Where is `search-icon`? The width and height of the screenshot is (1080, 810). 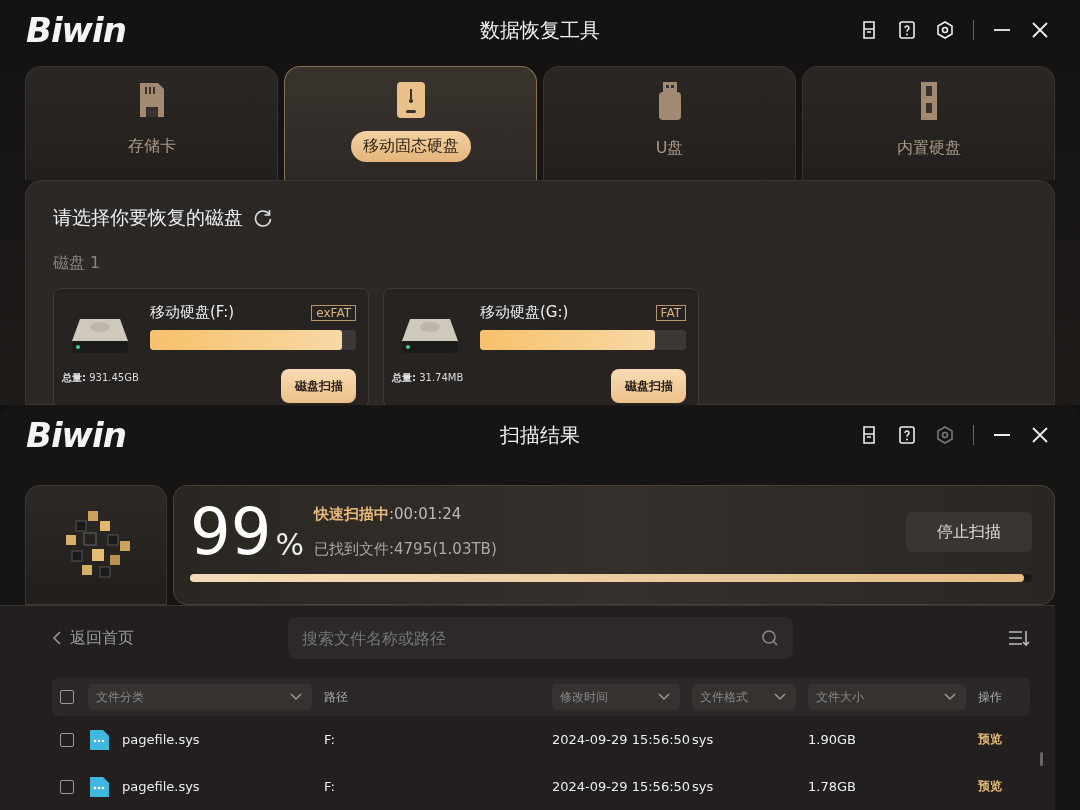
search-icon is located at coordinates (770, 638).